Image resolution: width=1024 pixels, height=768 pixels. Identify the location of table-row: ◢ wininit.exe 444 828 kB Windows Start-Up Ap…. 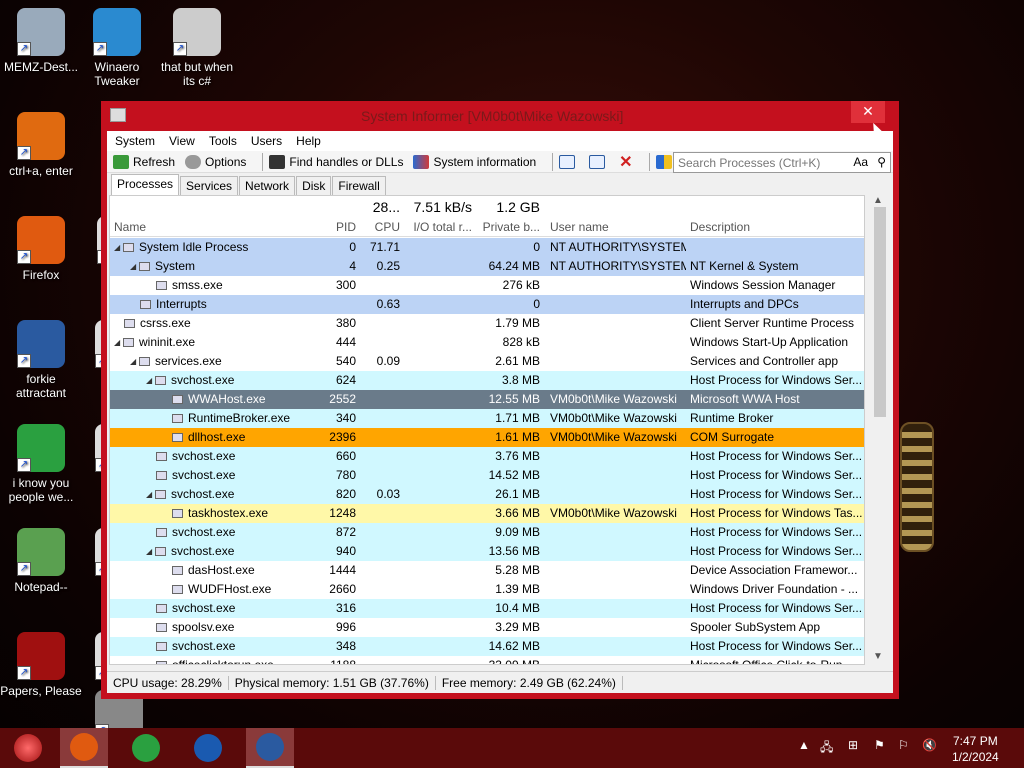
(487, 342).